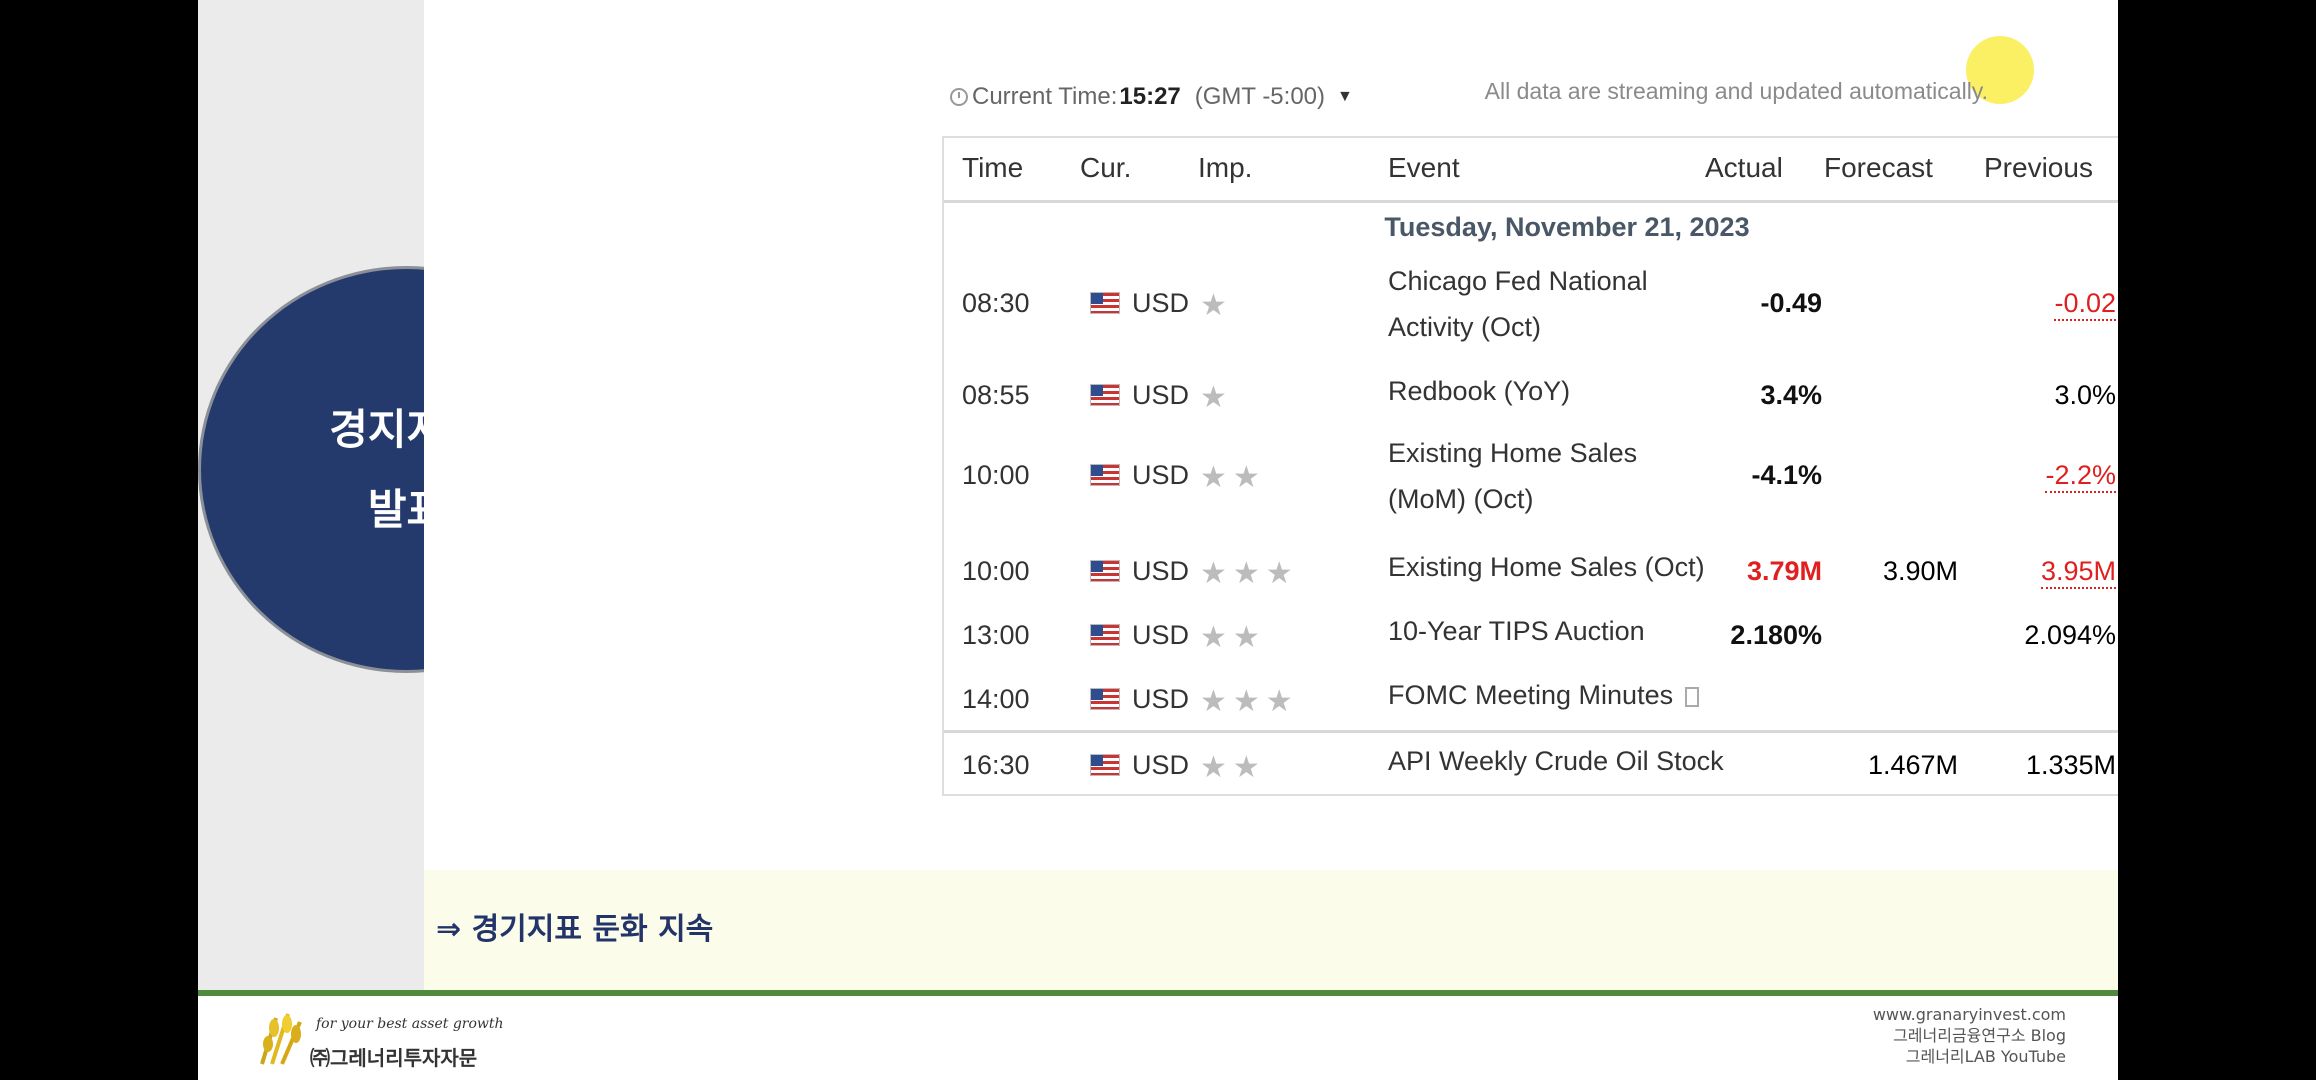 The width and height of the screenshot is (2316, 1080). Describe the element at coordinates (1424, 167) in the screenshot. I see `header-event: Event` at that location.